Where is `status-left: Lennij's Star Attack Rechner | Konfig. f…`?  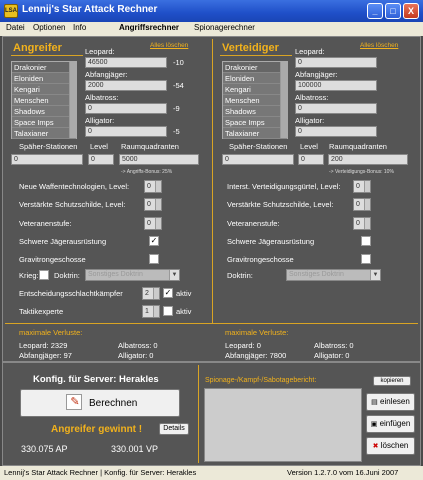 status-left: Lennij's Star Attack Rechner | Konfig. f… is located at coordinates (100, 472).